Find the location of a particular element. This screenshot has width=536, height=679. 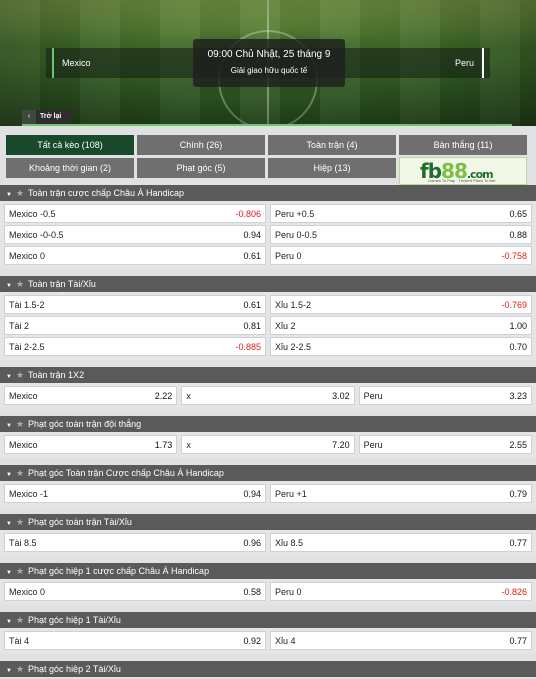

odds-cell: Tài 2-2.5 -0.885 is located at coordinates (135, 346).